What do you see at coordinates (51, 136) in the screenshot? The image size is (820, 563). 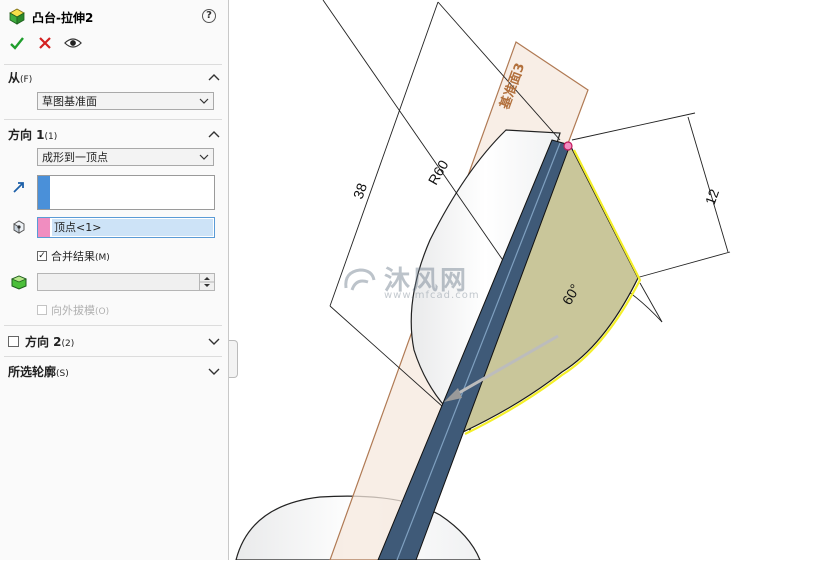 I see `section-direction1-key: (1)` at bounding box center [51, 136].